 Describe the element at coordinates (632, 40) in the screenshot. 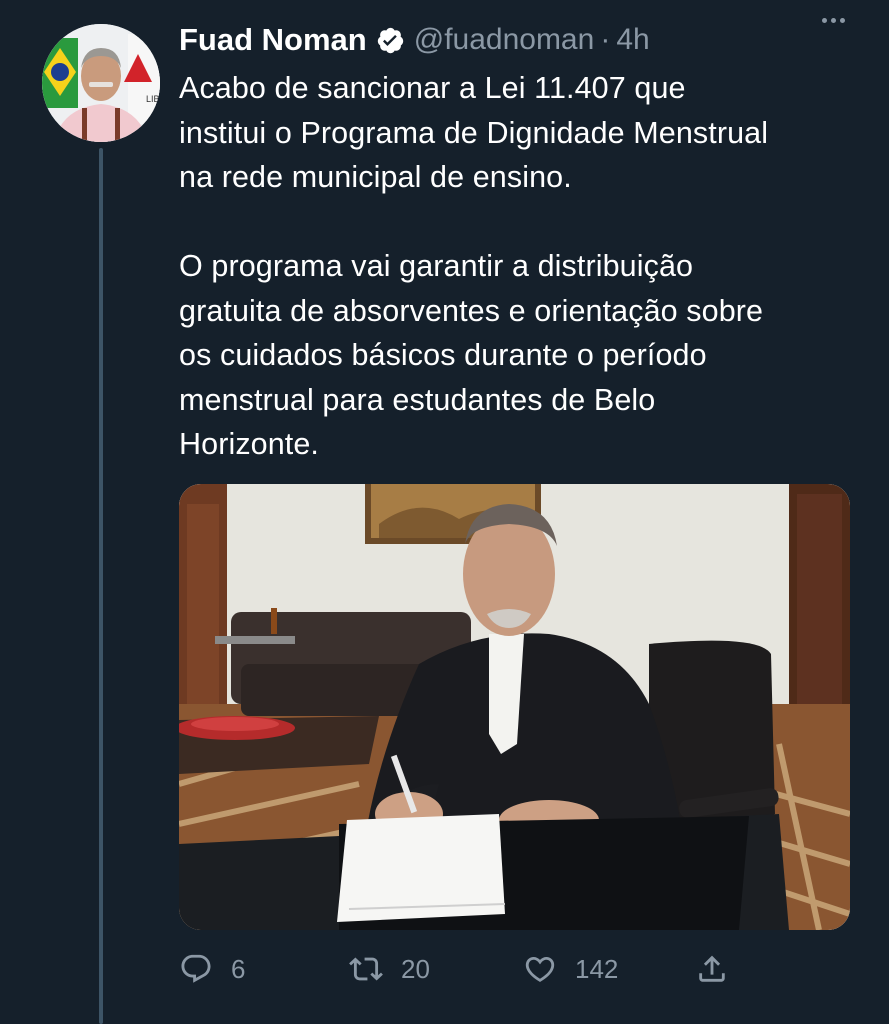

I see `timestamp: 4h` at that location.